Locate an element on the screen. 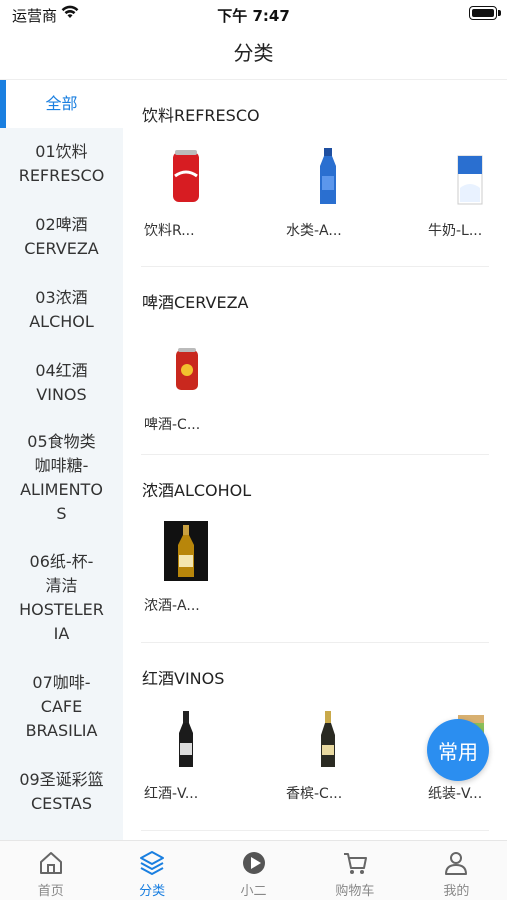 This screenshot has height=900, width=507. sidebar-item-alchol: 03浓酒 ALCHOL is located at coordinates (61, 309).